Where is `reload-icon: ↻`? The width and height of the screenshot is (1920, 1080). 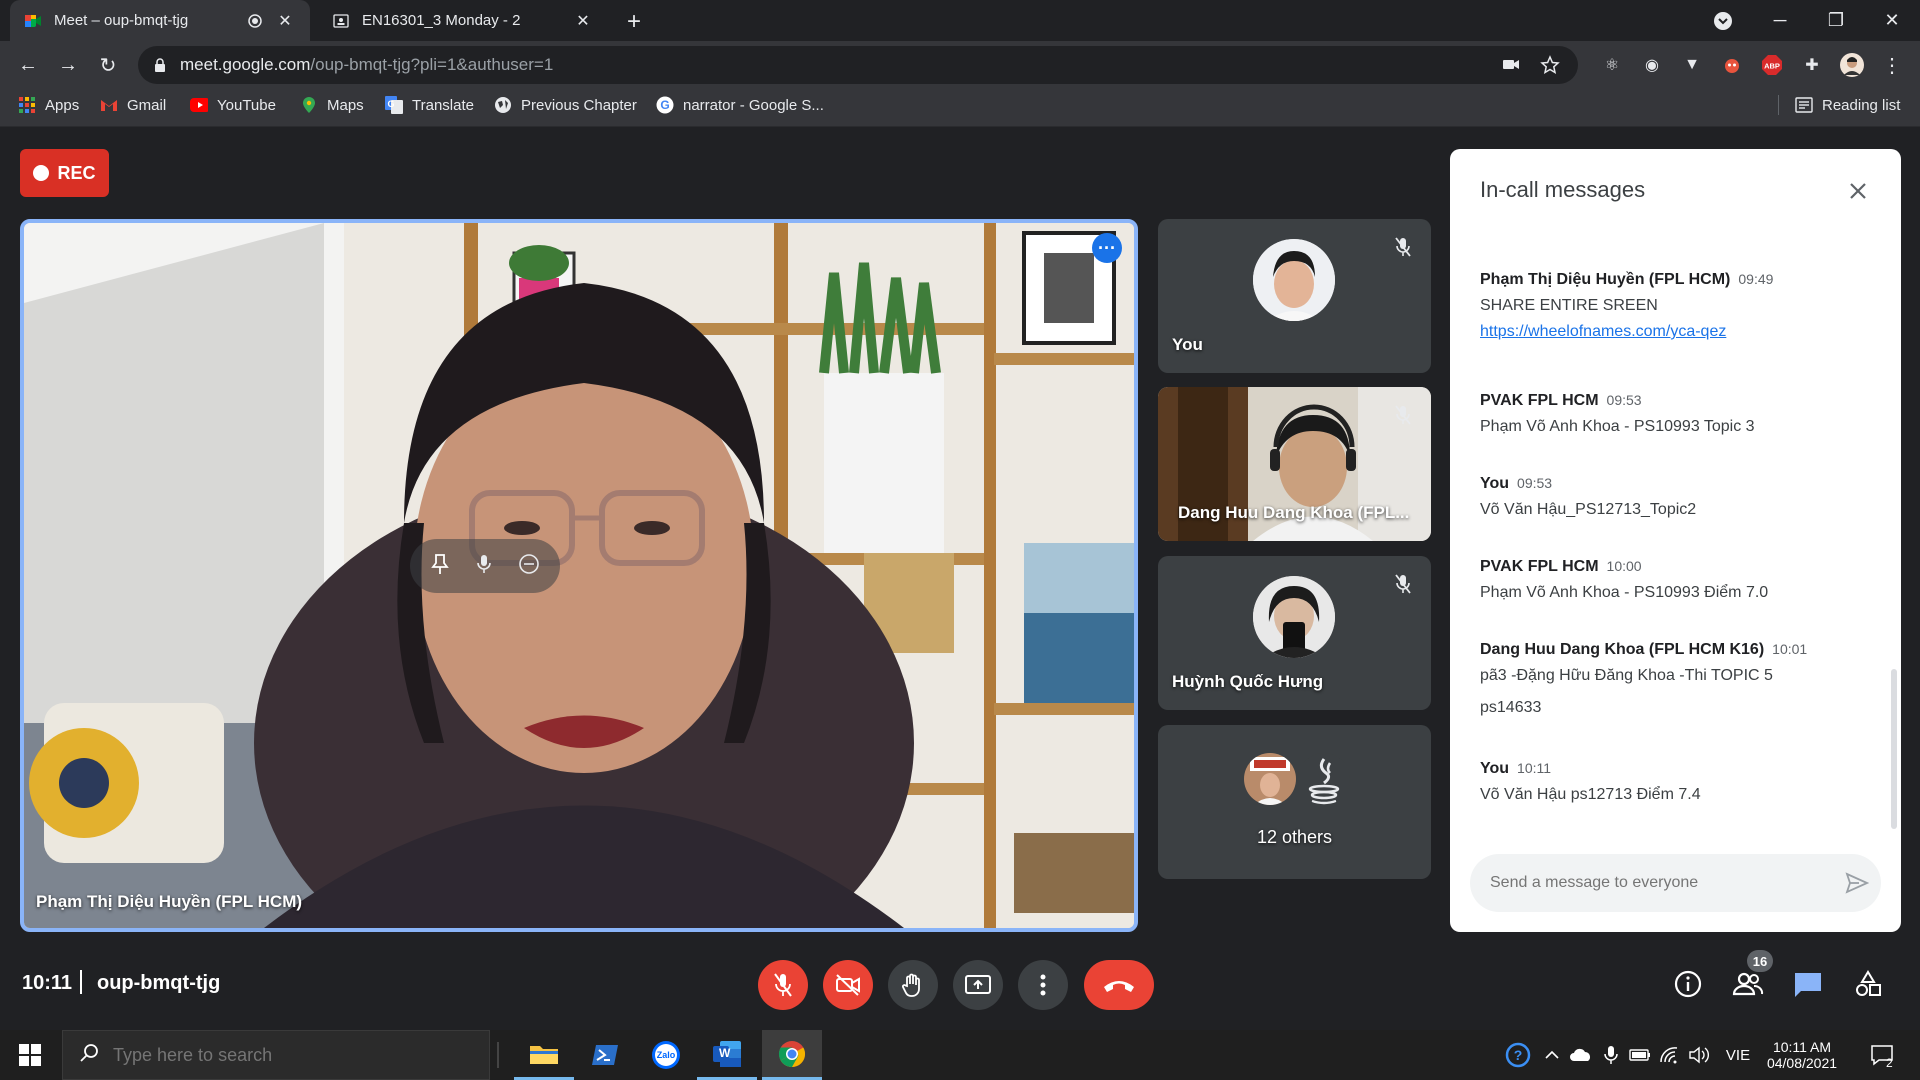 reload-icon: ↻ is located at coordinates (108, 65).